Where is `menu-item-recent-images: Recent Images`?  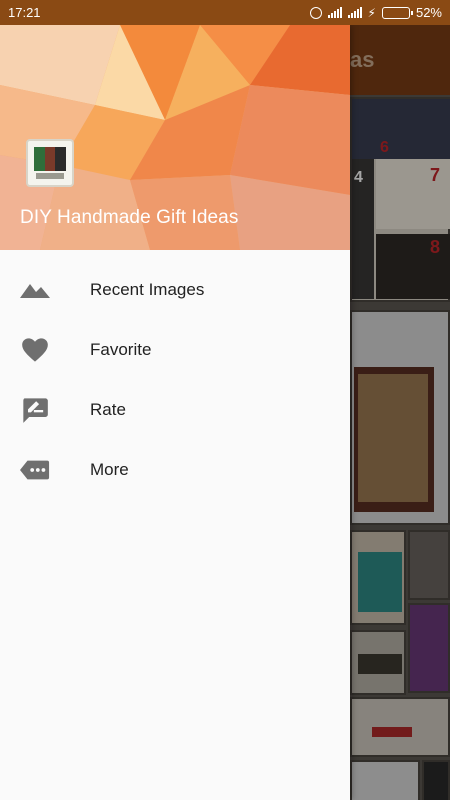 menu-item-recent-images: Recent Images is located at coordinates (175, 290).